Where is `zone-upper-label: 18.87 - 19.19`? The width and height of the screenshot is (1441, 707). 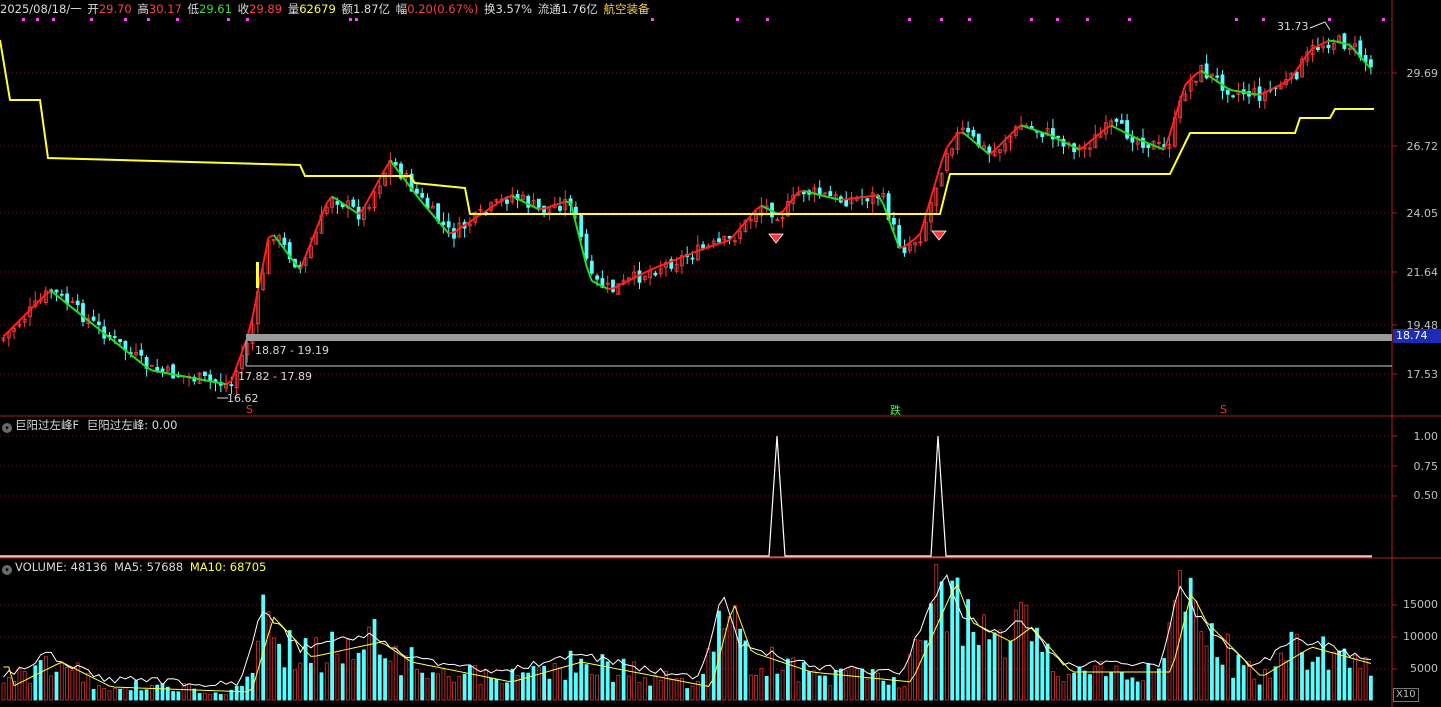 zone-upper-label: 18.87 - 19.19 is located at coordinates (292, 350).